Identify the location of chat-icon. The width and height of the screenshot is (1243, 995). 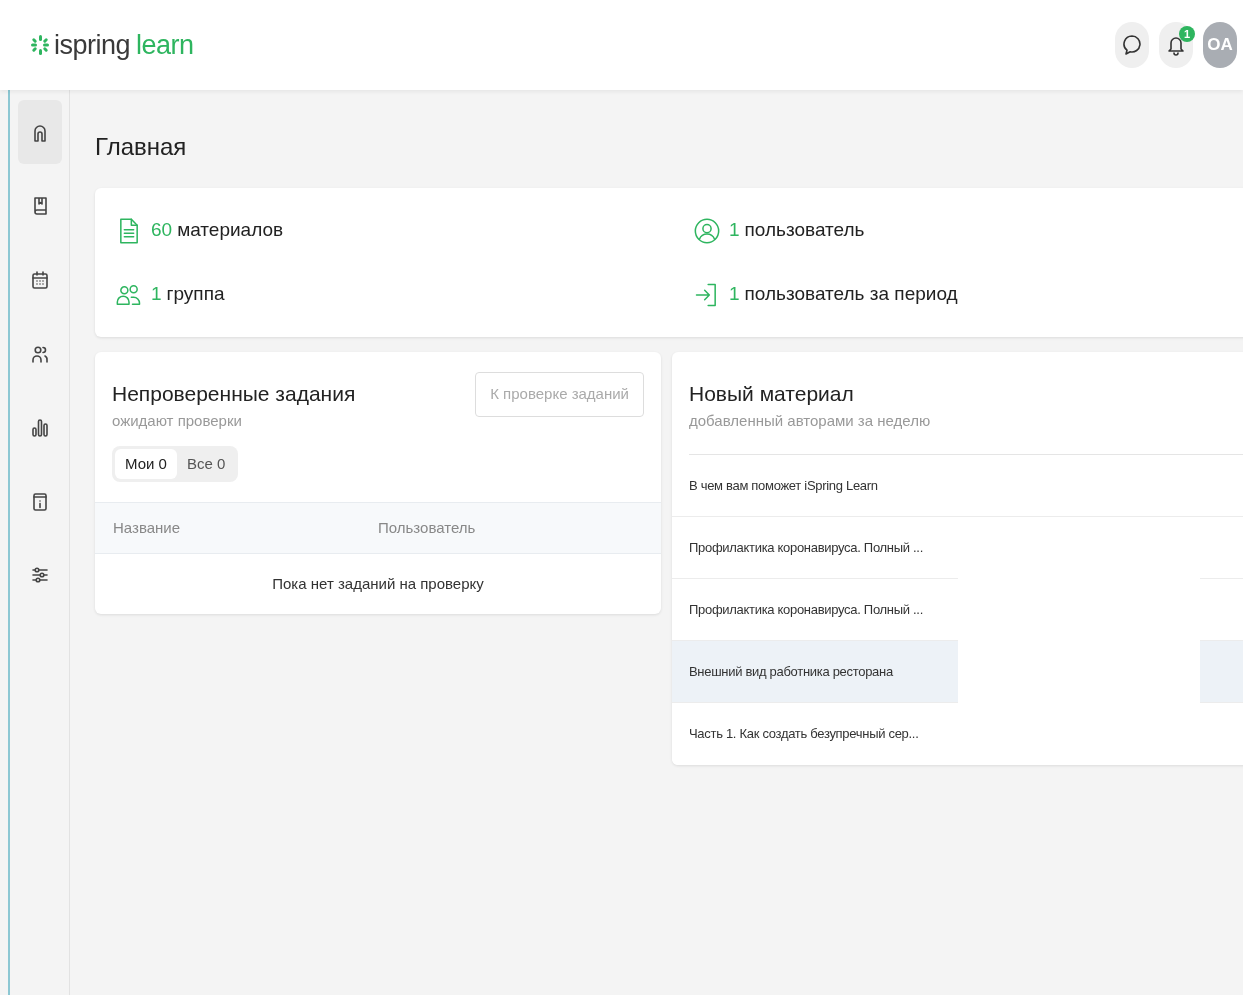
(1132, 45).